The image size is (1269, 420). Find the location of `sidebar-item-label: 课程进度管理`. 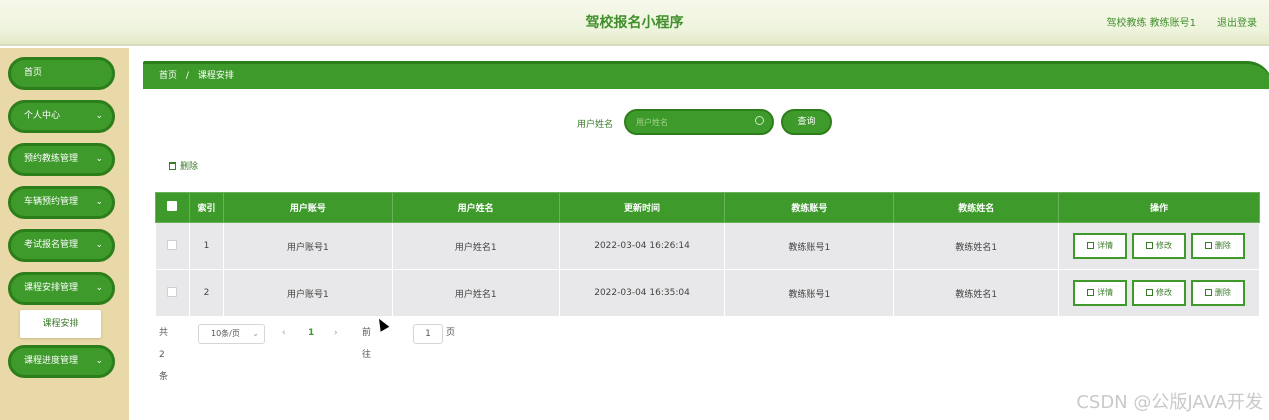

sidebar-item-label: 课程进度管理 is located at coordinates (51, 361).